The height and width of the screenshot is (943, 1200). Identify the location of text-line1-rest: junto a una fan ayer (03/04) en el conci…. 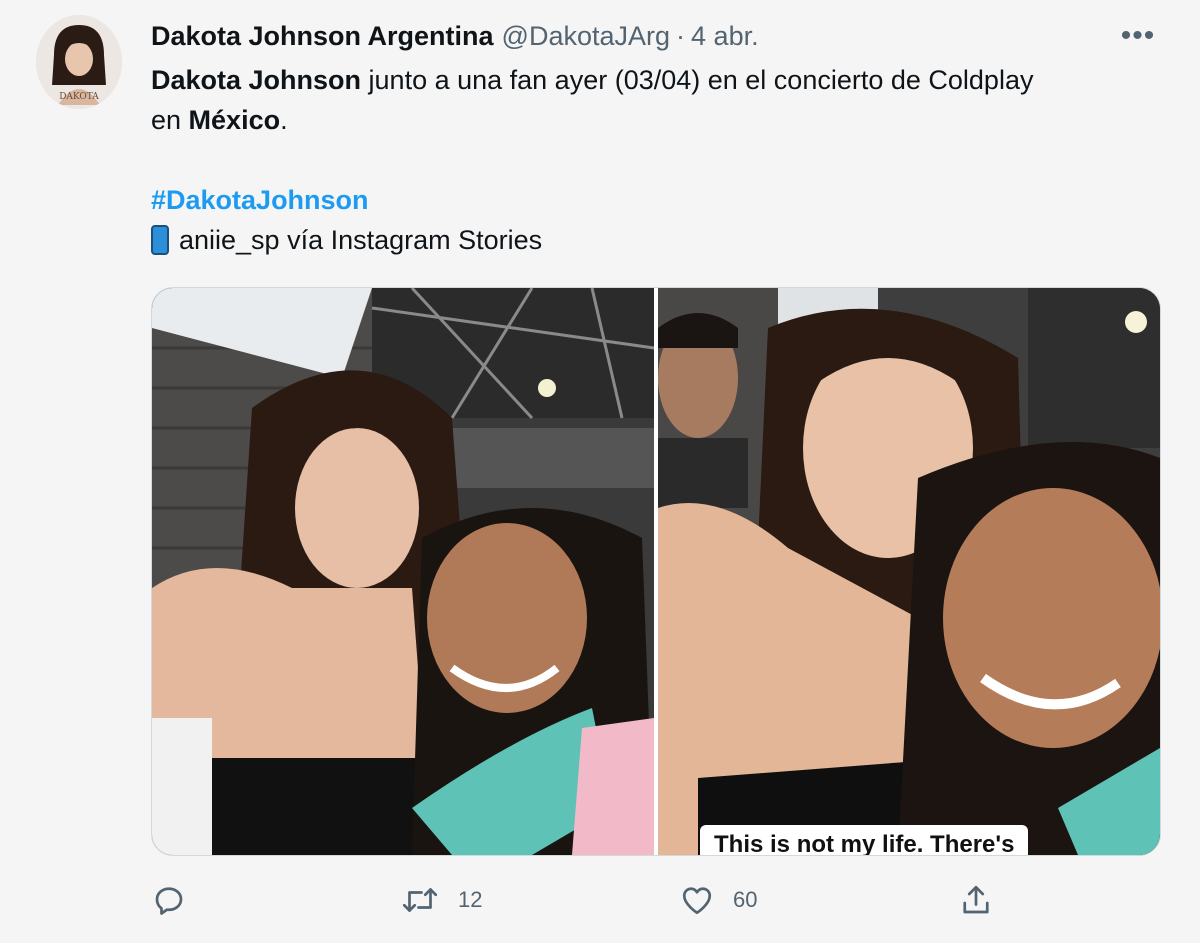
(697, 80).